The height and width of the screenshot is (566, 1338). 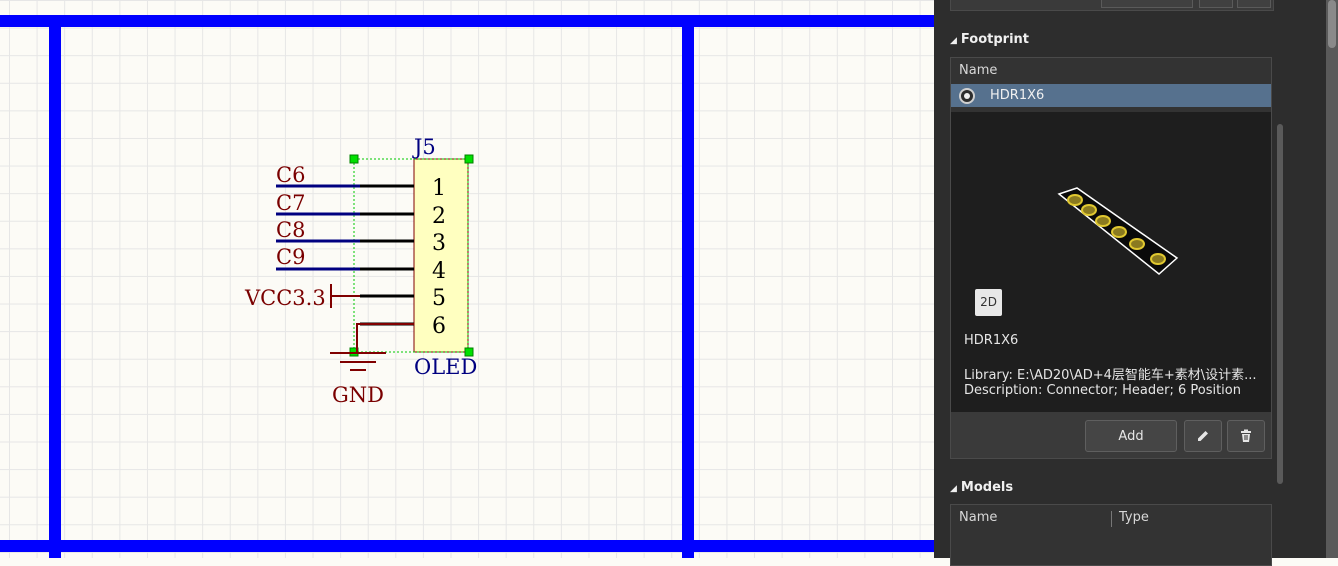 What do you see at coordinates (1017, 95) in the screenshot?
I see `footprint-row-name: HDR1X6` at bounding box center [1017, 95].